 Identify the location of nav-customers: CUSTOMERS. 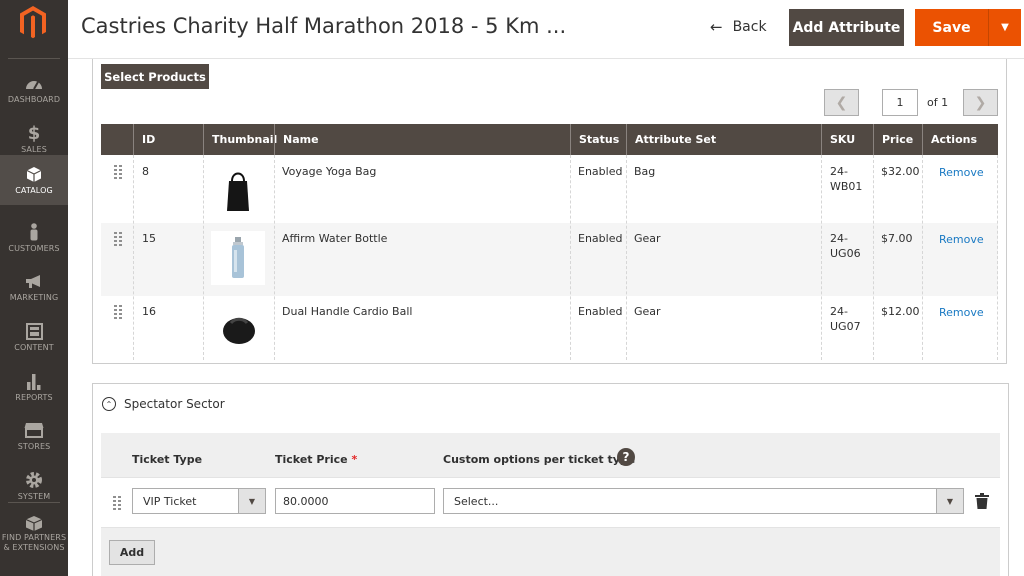
(34, 237).